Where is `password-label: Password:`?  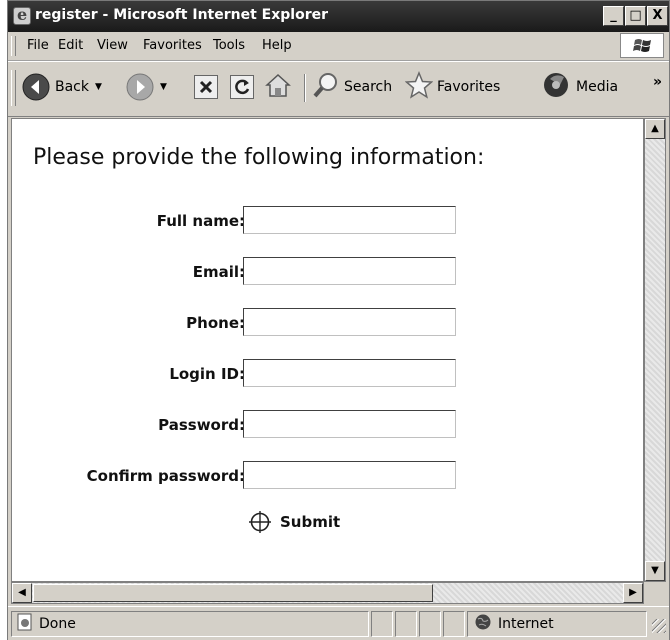 password-label: Password: is located at coordinates (201, 425).